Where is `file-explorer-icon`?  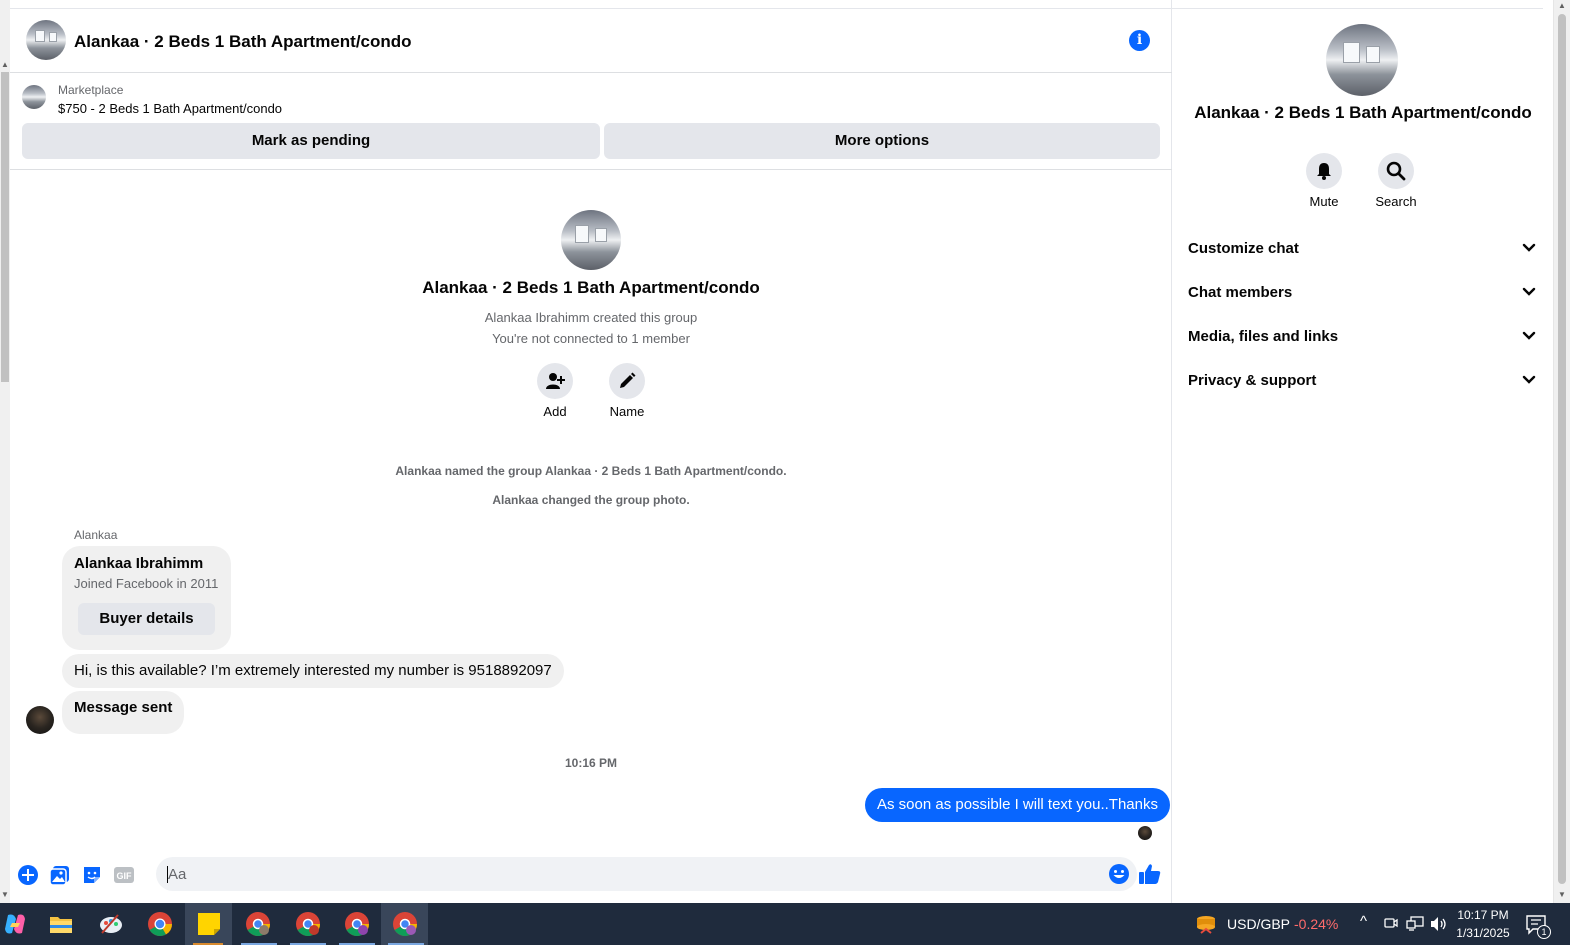
file-explorer-icon is located at coordinates (61, 924).